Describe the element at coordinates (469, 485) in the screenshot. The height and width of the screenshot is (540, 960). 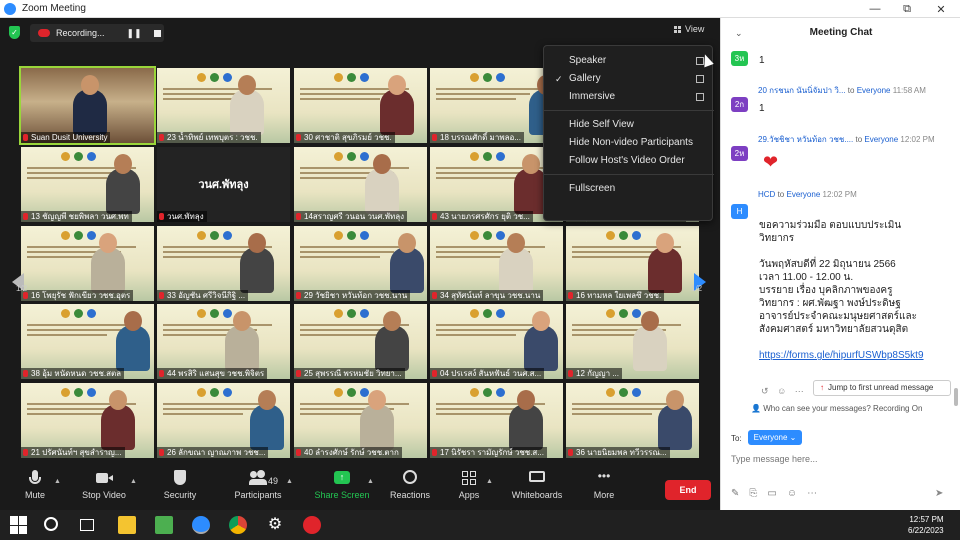
I see `apps-button: Apps` at that location.